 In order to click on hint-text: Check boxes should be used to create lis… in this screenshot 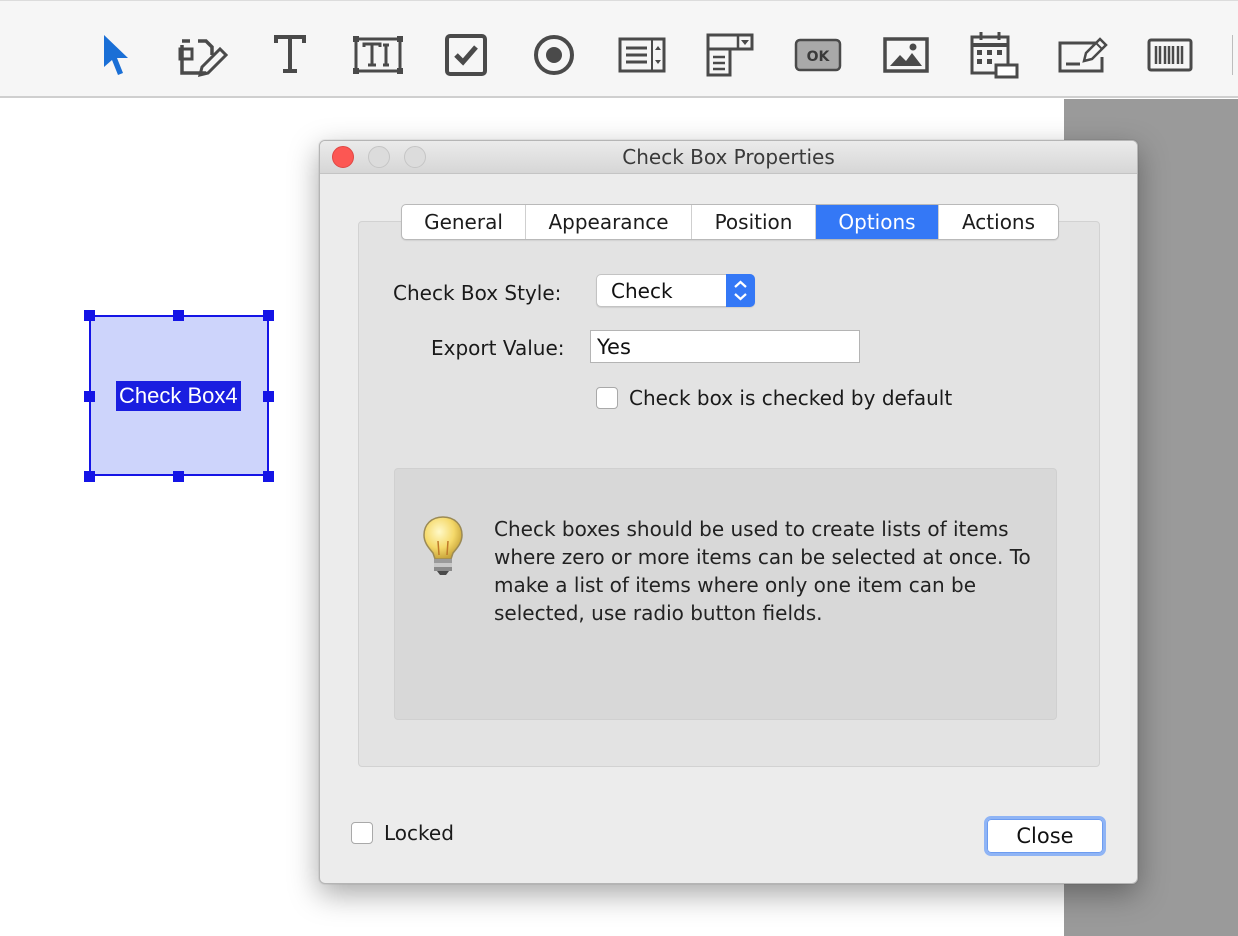, I will do `click(762, 571)`.